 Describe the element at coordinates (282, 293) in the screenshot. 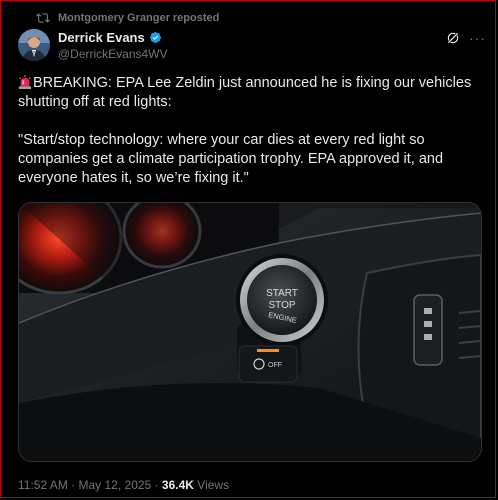

I see `button-label-start: START` at that location.